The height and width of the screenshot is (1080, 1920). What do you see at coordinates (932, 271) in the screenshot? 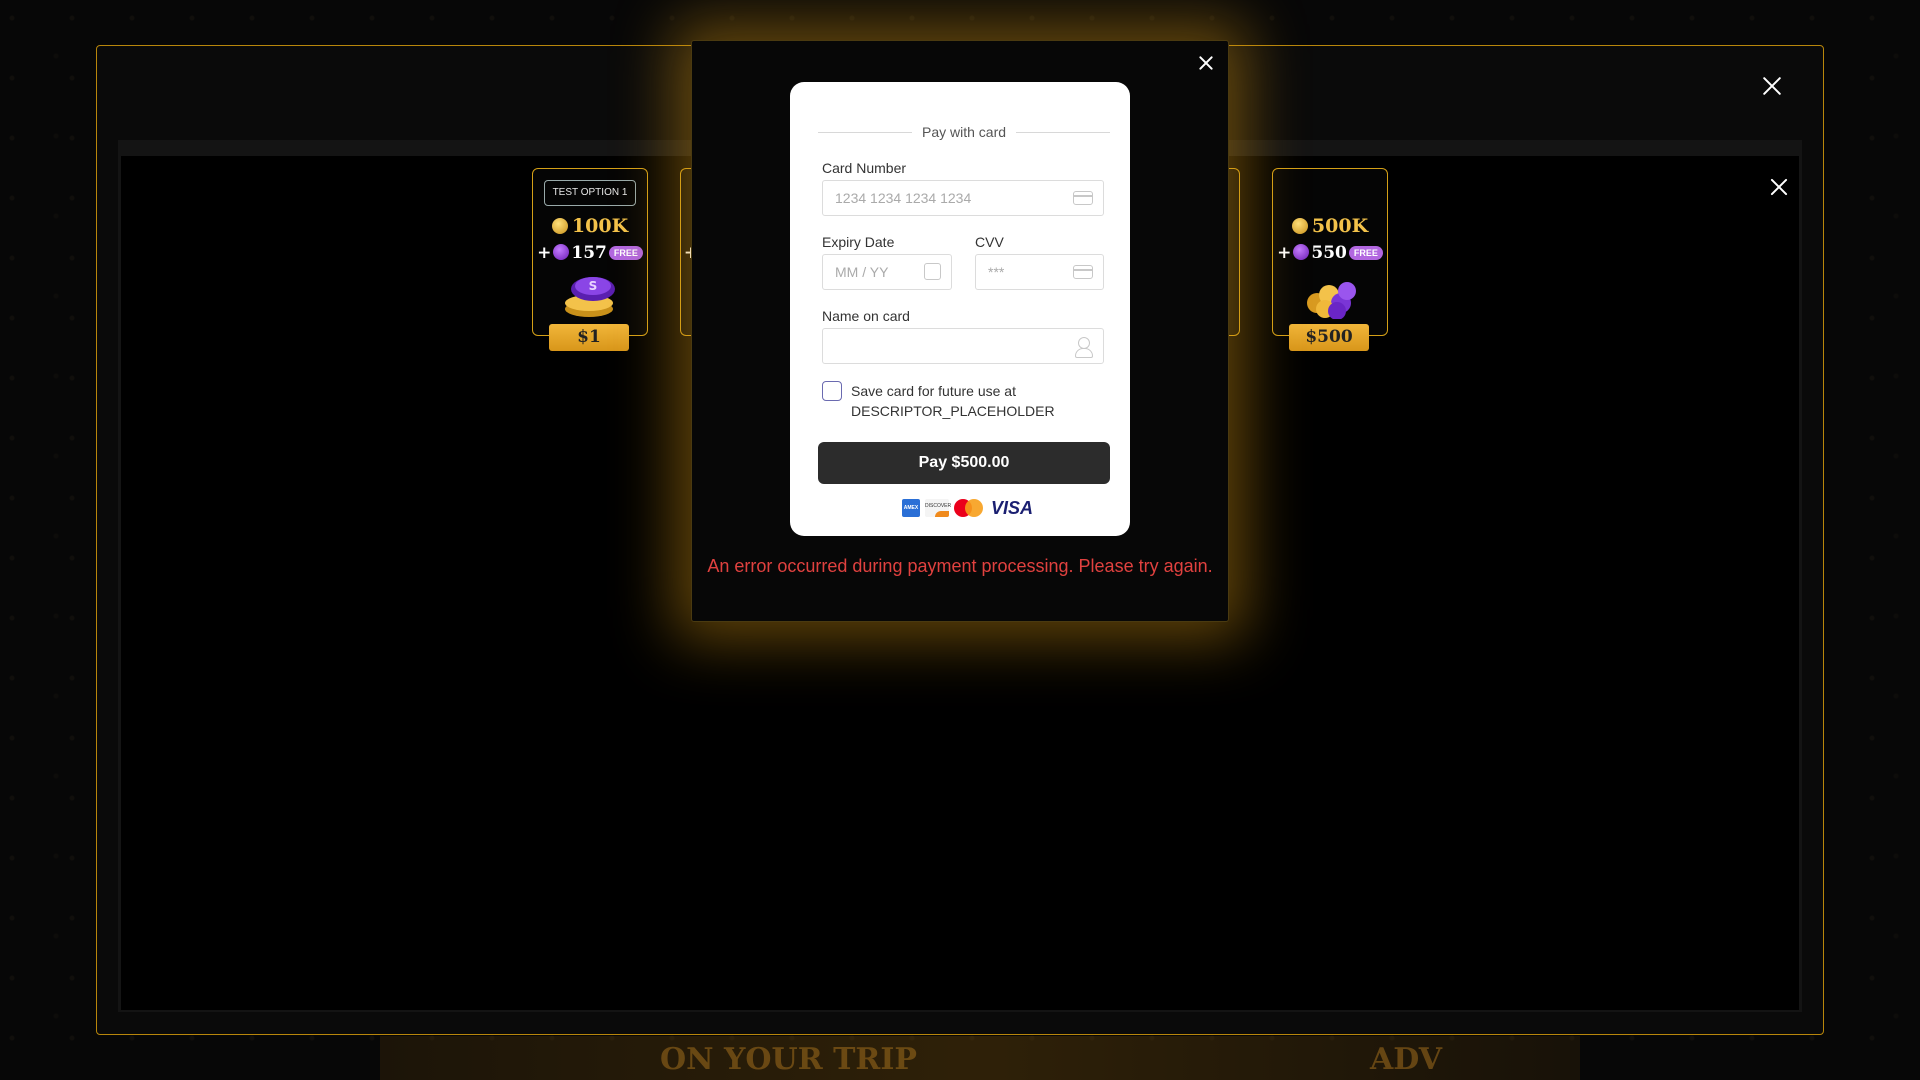
I see `calendar-icon` at bounding box center [932, 271].